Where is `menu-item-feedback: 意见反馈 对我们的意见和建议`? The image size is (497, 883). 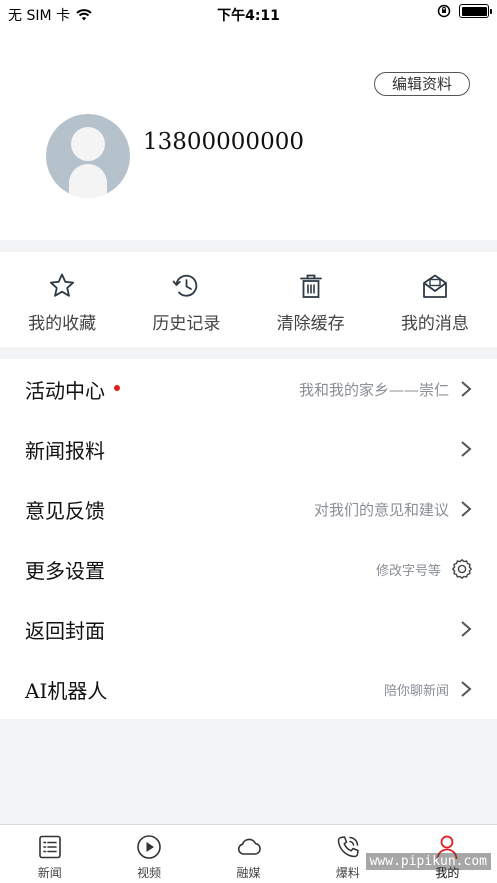
menu-item-feedback: 意见反馈 对我们的意见和建议 is located at coordinates (248, 509).